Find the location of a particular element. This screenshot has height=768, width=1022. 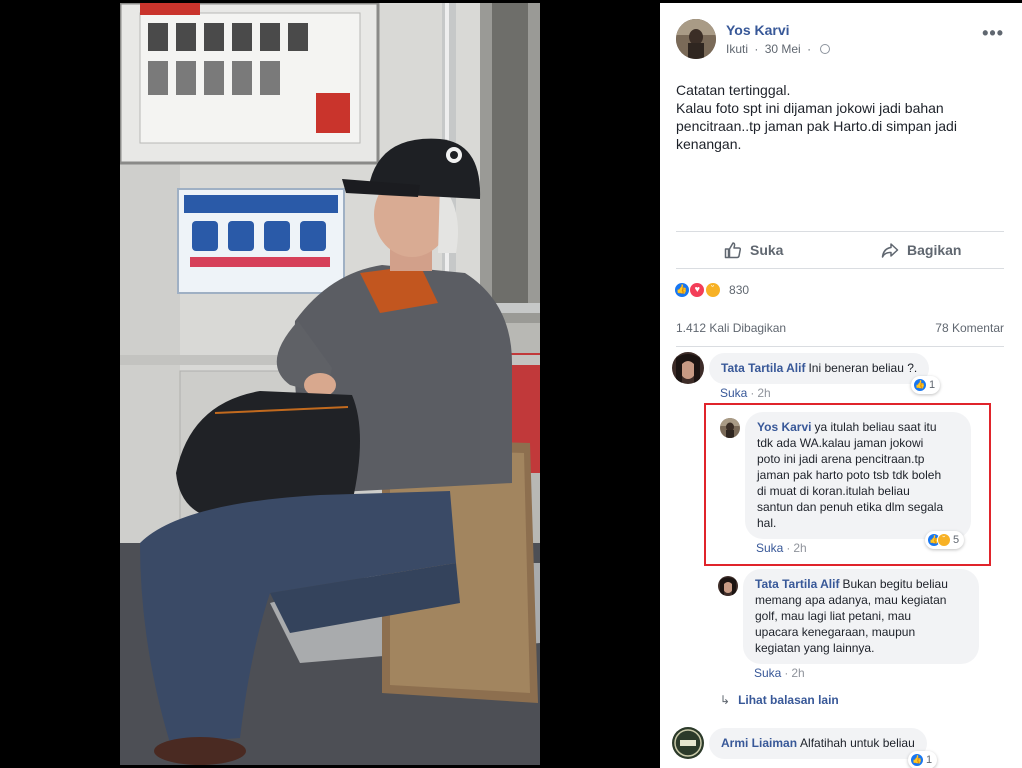

comment-text-line: di muat di koran.itulah beliau is located at coordinates (833, 491).